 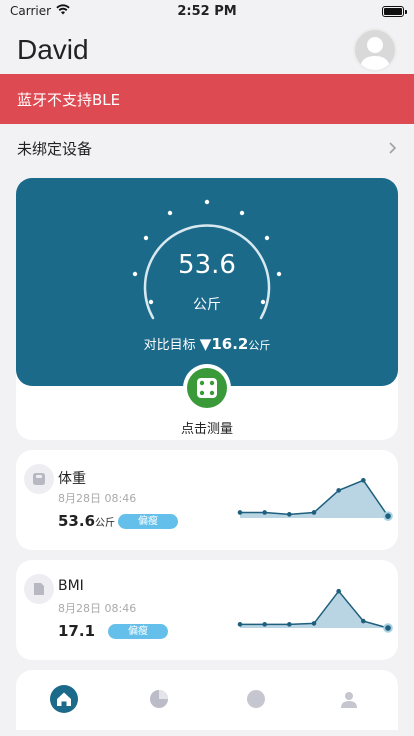 I want to click on trends-icon, so click(x=256, y=699).